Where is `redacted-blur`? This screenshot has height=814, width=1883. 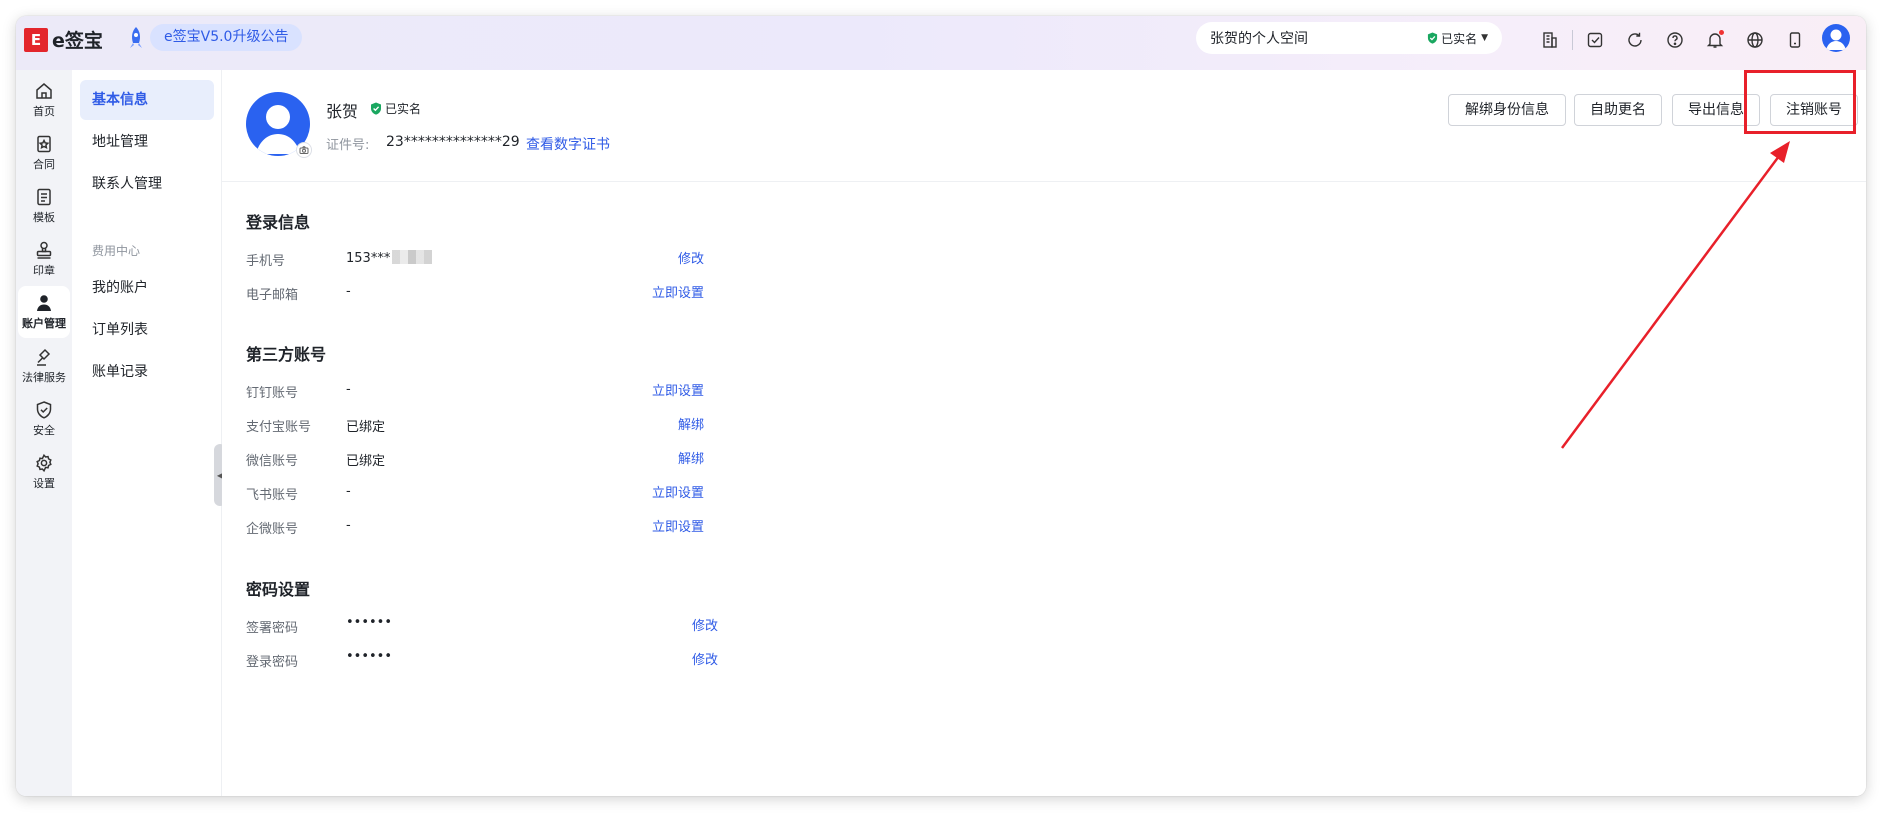 redacted-blur is located at coordinates (412, 257).